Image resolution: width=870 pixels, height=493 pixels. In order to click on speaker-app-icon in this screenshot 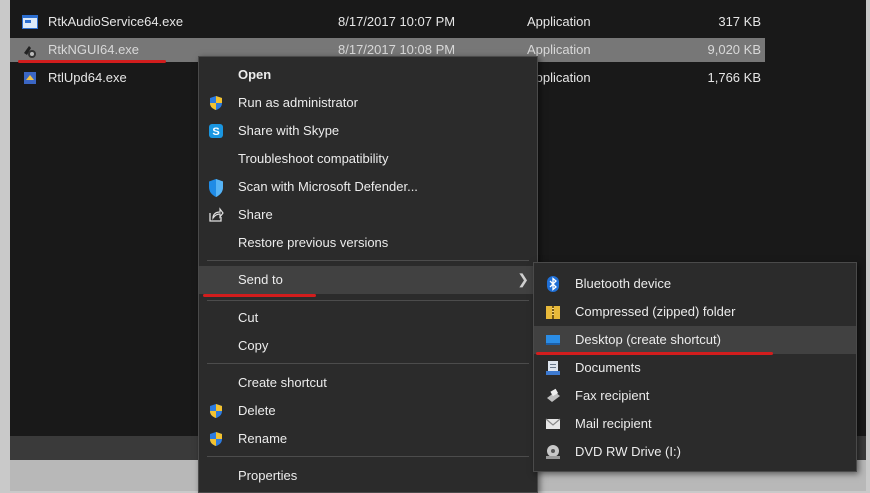, I will do `click(30, 50)`.